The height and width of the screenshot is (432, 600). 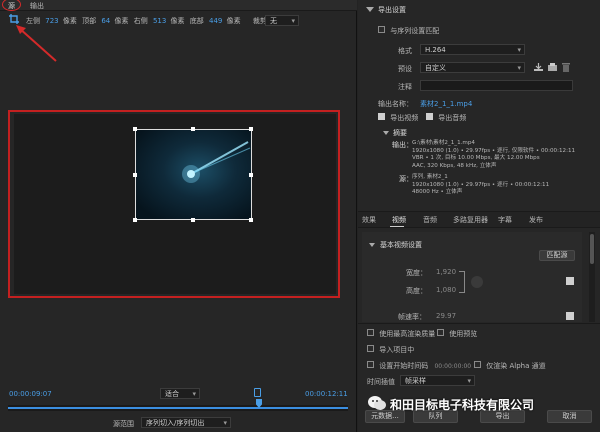 What do you see at coordinates (377, 403) in the screenshot?
I see `watermark-icon` at bounding box center [377, 403].